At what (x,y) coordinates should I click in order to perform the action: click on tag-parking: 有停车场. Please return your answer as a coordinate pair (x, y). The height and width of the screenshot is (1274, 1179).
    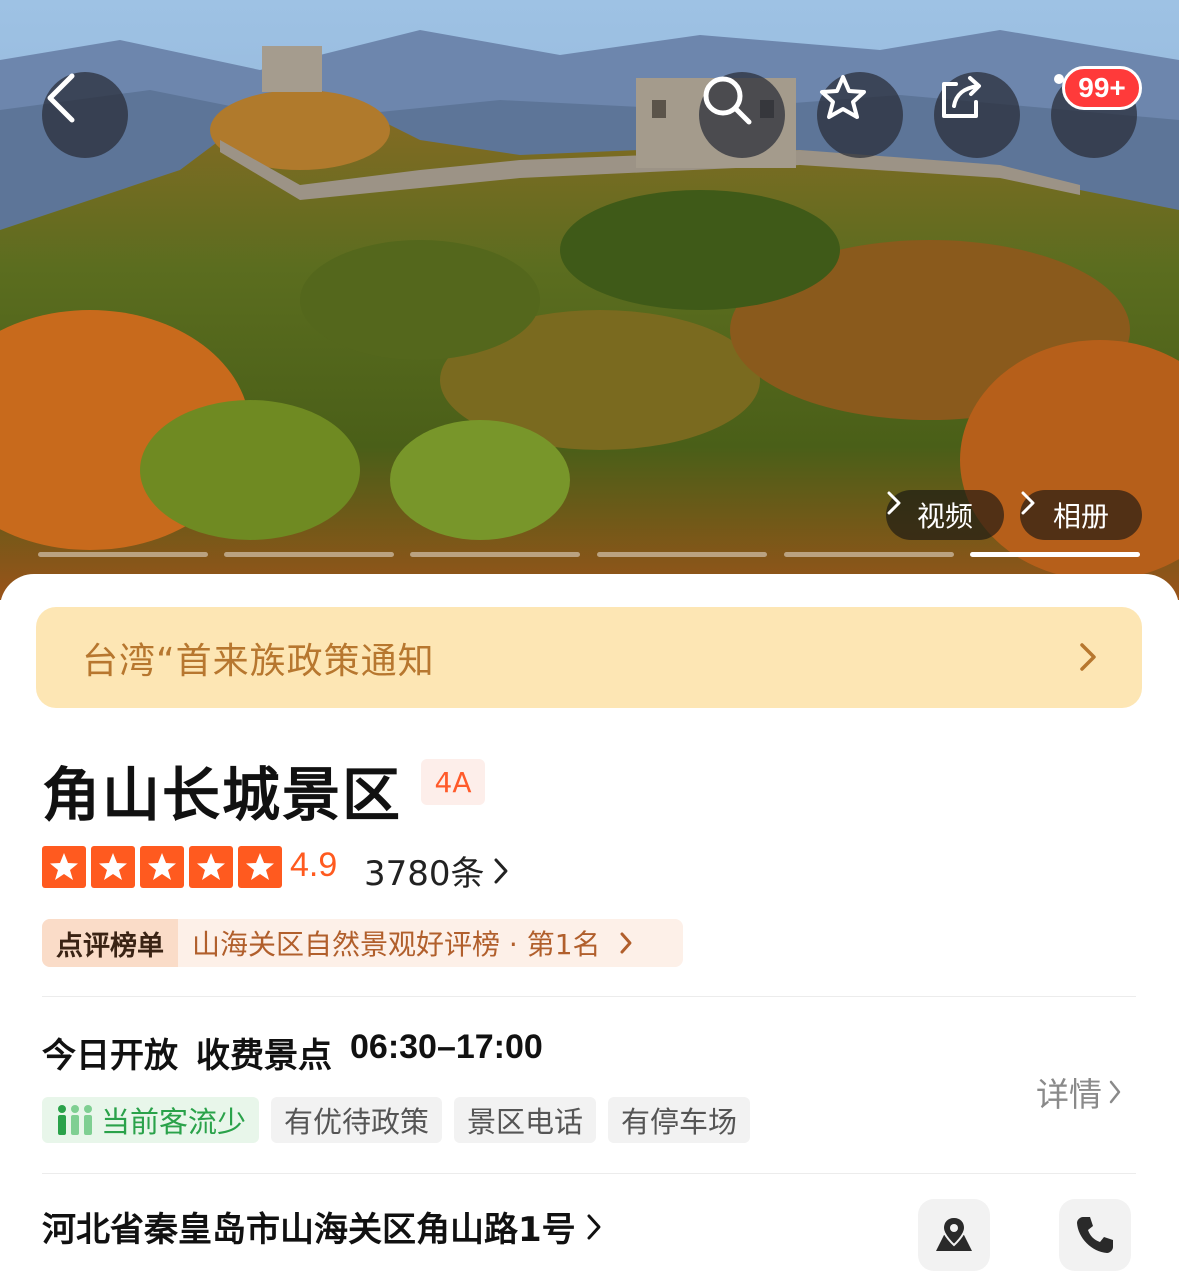
    Looking at the image, I should click on (679, 1120).